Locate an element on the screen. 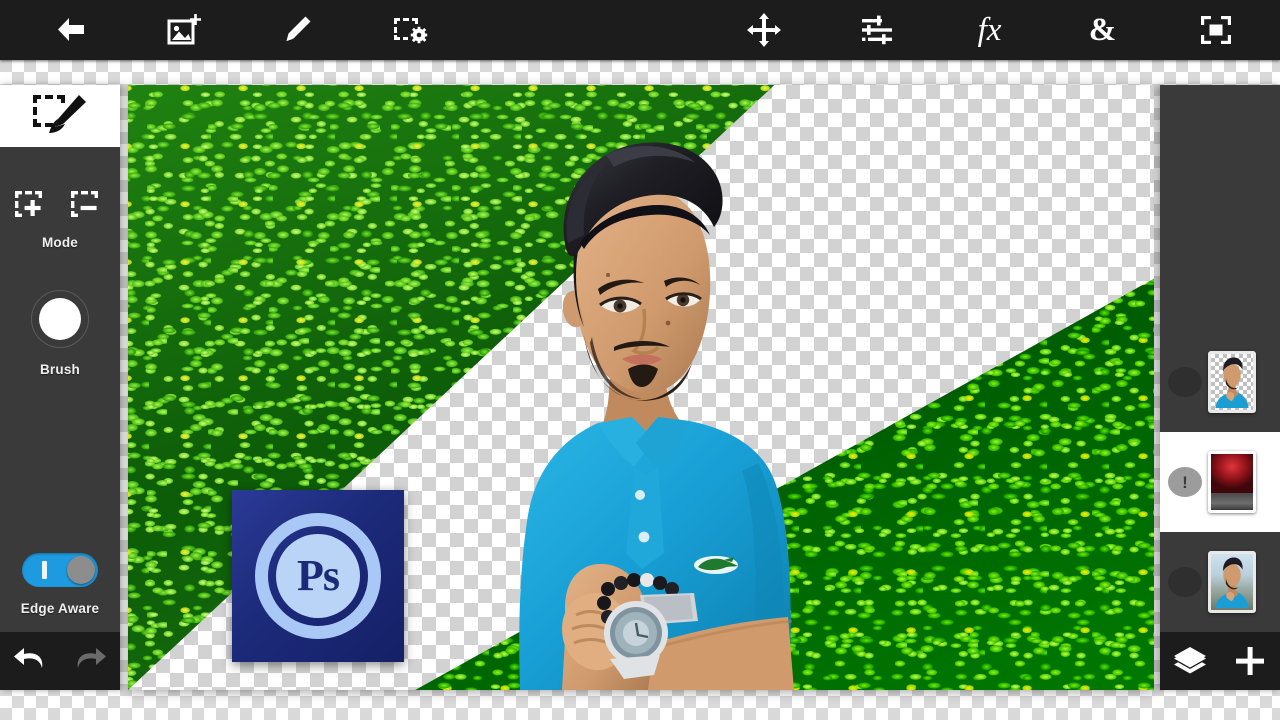 The image size is (1280, 720). thumb-red-image is located at coordinates (1232, 482).